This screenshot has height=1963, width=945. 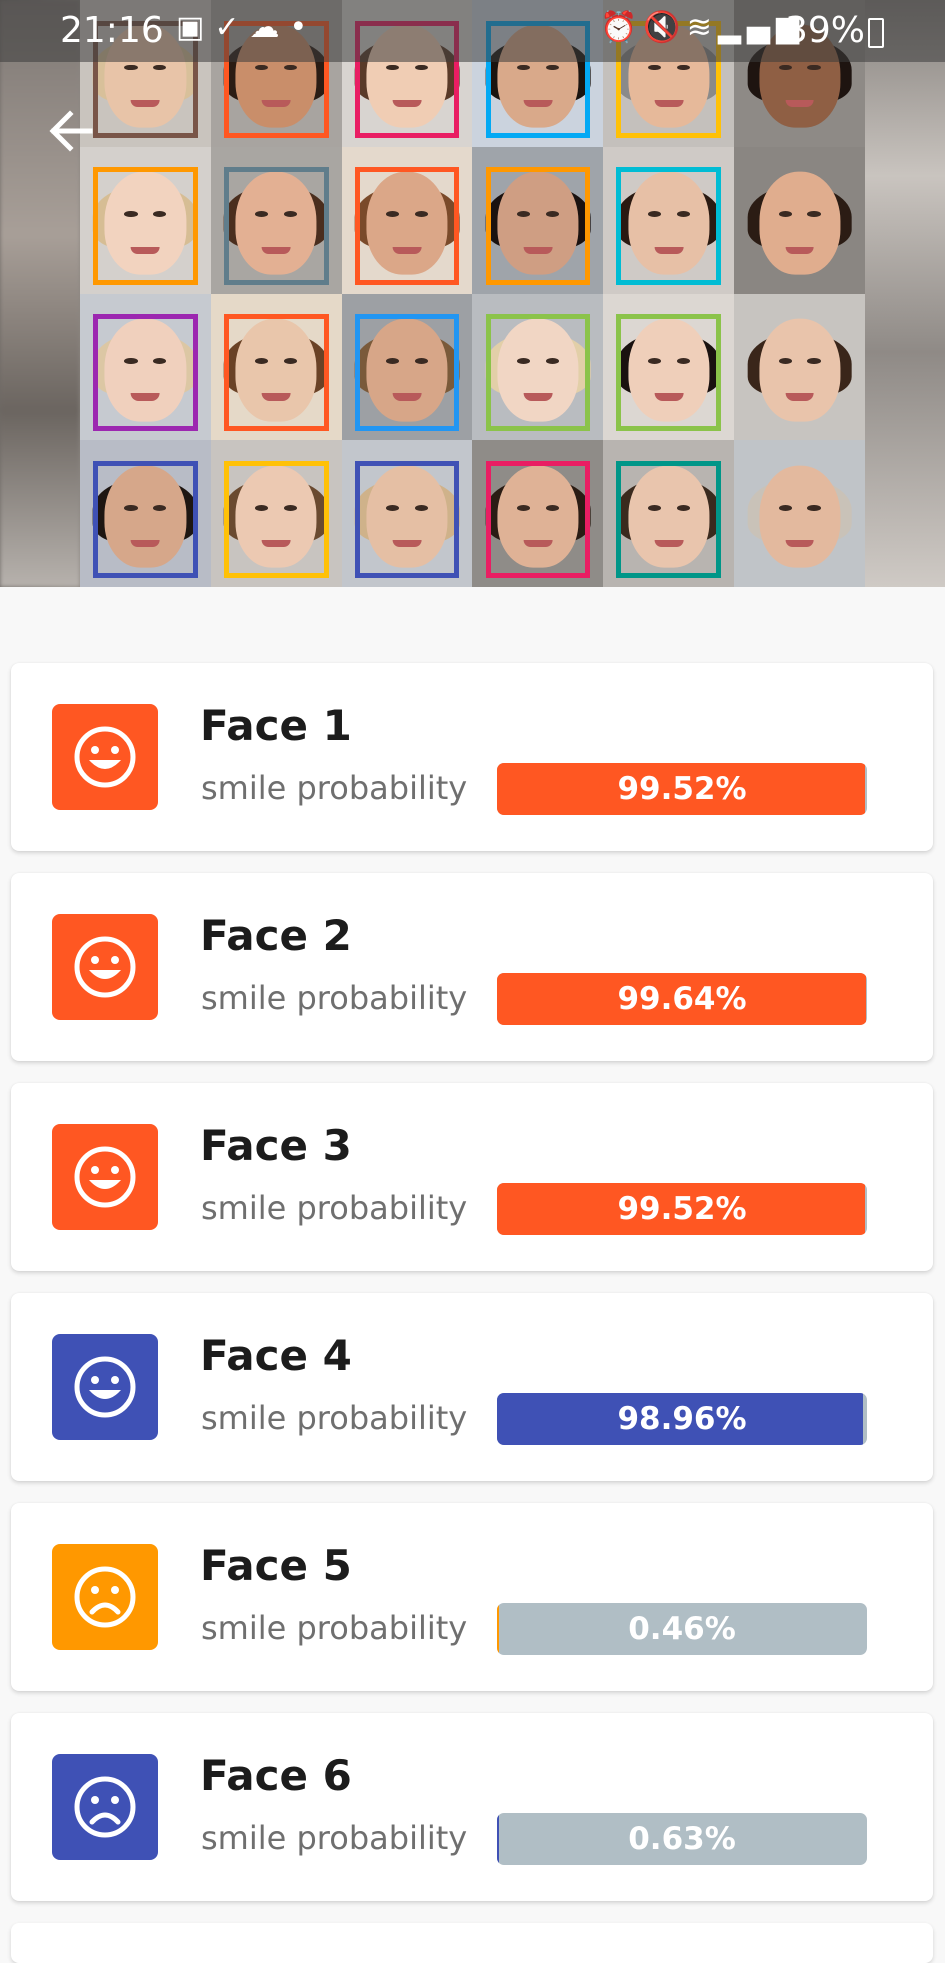 I want to click on probability-value: 98.96%, so click(x=682, y=1419).